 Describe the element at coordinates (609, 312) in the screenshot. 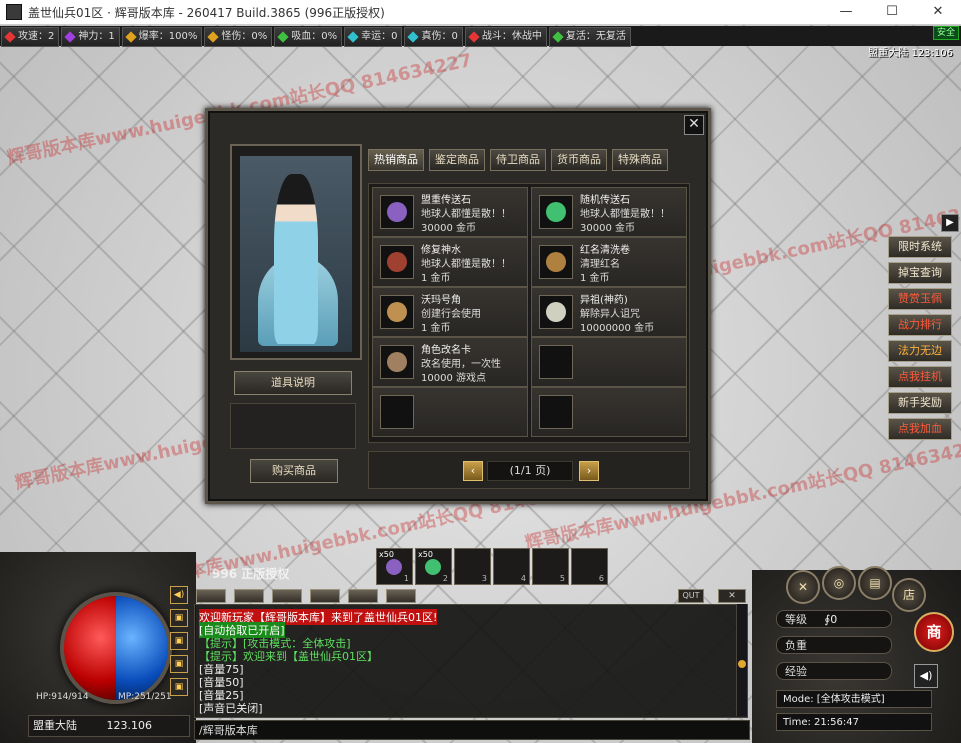

I see `shop-item-slot: 异祖(神药) 解除异人诅咒 10000000 金币` at that location.